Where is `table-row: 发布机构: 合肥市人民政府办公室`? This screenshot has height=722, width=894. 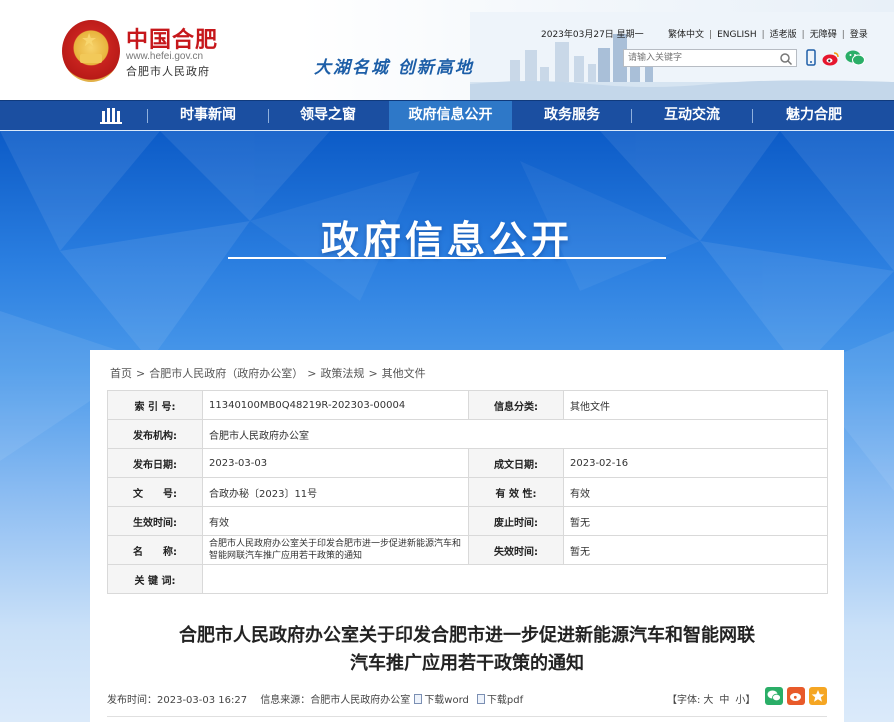 table-row: 发布机构: 合肥市人民政府办公室 is located at coordinates (467, 434).